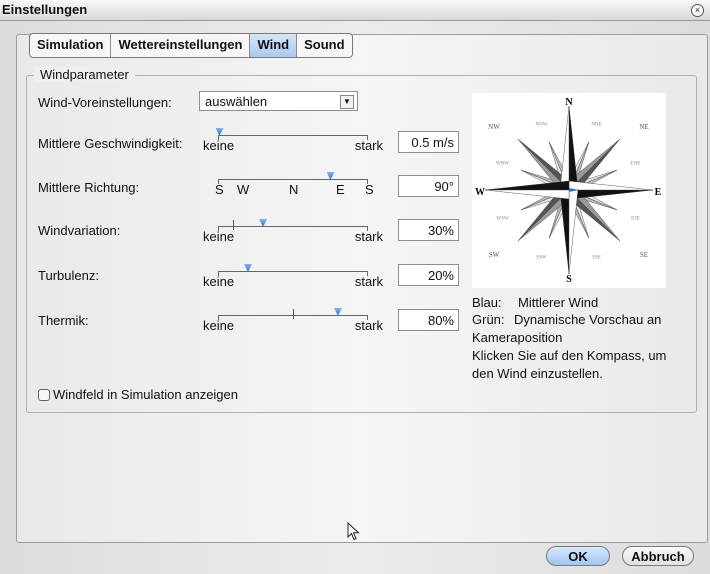 Image resolution: width=710 pixels, height=574 pixels. I want to click on preset-select: auswählen ▼, so click(278, 101).